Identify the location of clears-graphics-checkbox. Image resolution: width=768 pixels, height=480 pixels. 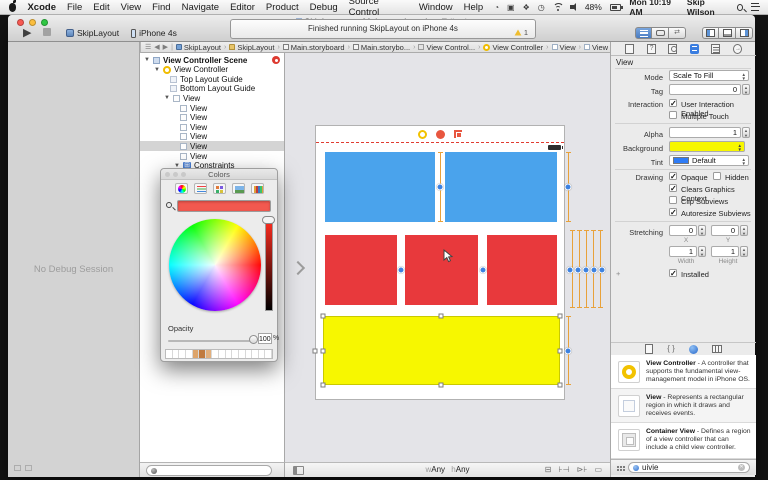
(673, 188).